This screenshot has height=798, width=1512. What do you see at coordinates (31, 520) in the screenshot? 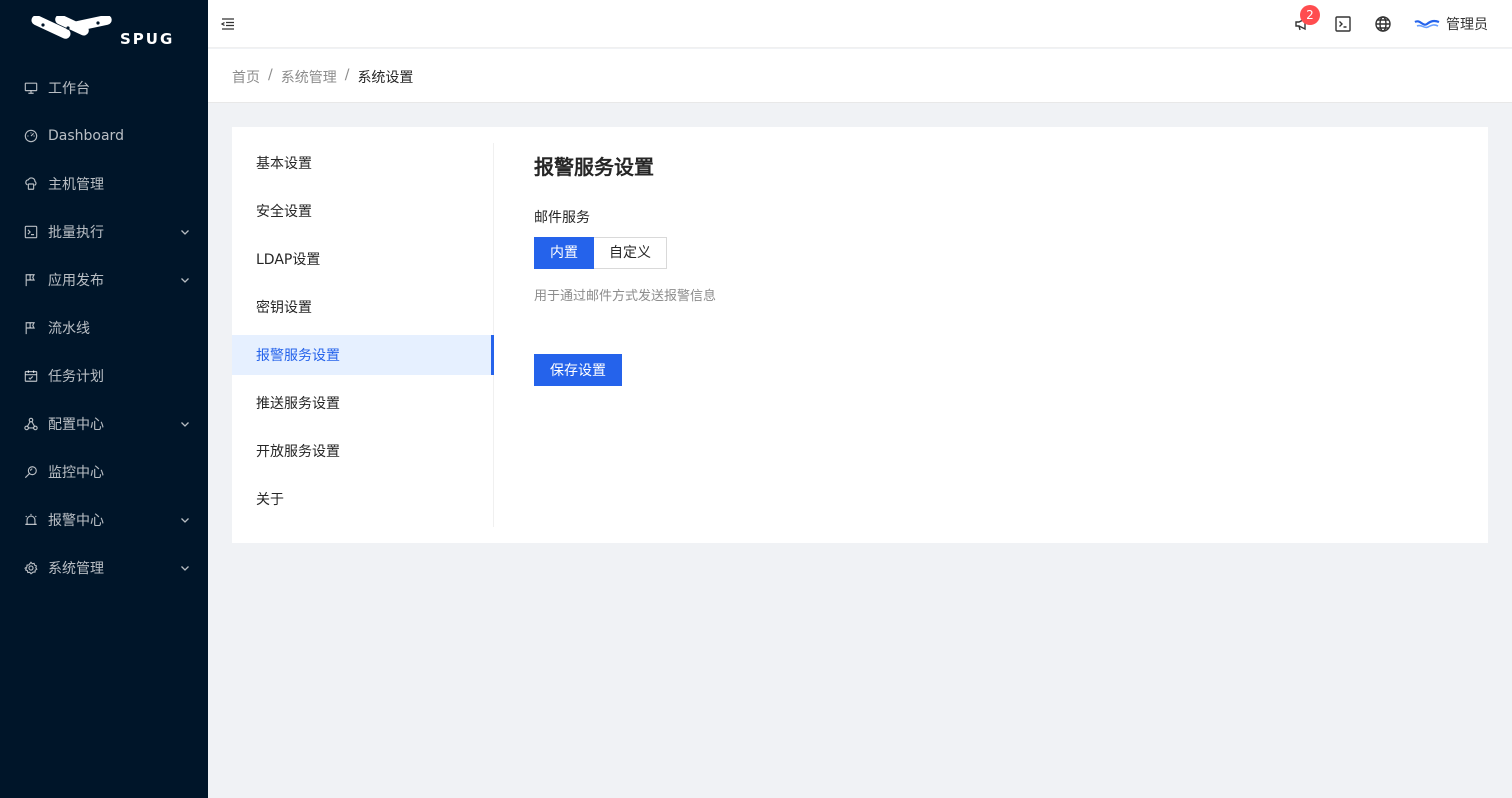
I see `alert-icon` at bounding box center [31, 520].